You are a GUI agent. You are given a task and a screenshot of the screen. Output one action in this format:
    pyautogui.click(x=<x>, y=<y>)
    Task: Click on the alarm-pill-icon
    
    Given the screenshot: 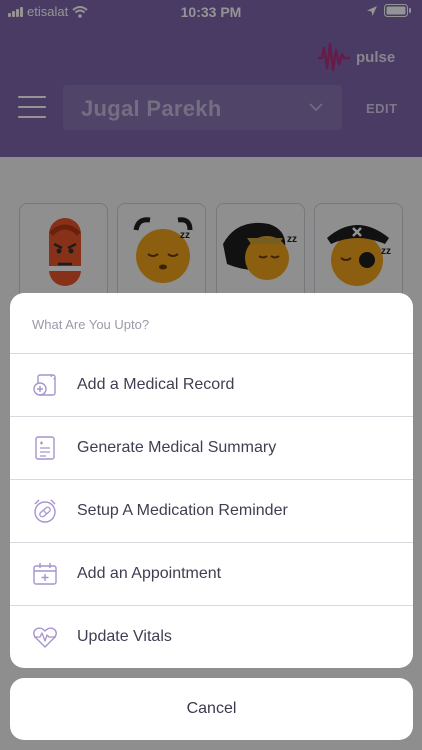 What is the action you would take?
    pyautogui.click(x=45, y=511)
    